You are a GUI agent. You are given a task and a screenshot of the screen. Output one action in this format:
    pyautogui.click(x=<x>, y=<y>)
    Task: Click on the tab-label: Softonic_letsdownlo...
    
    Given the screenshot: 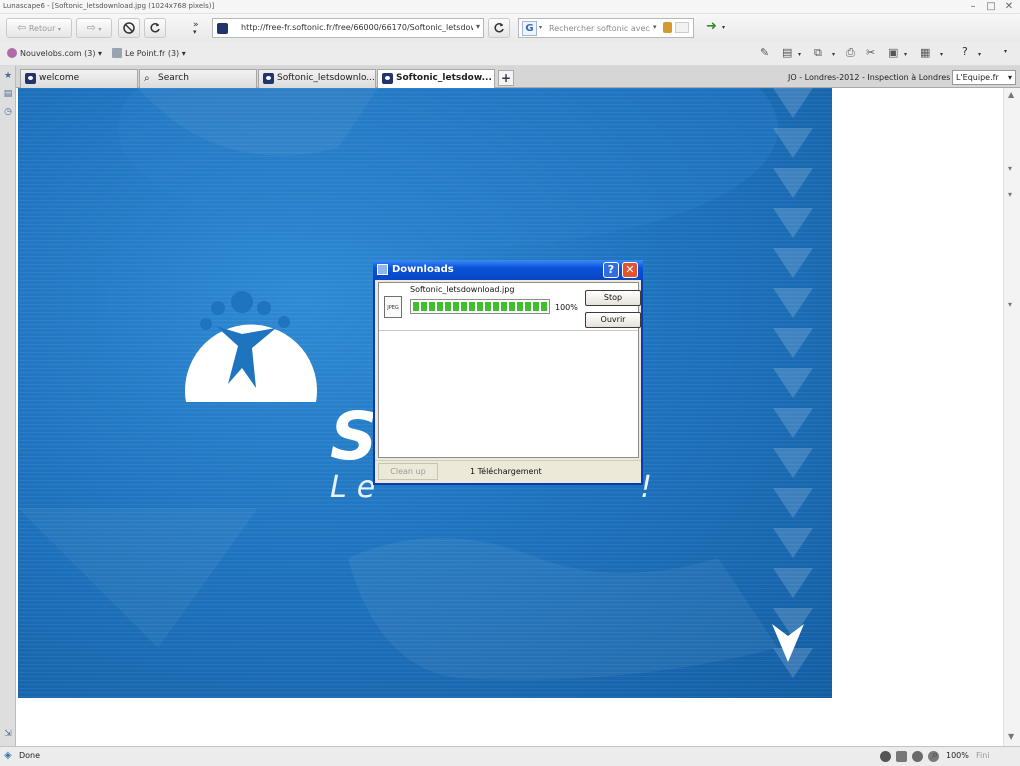 What is the action you would take?
    pyautogui.click(x=326, y=78)
    